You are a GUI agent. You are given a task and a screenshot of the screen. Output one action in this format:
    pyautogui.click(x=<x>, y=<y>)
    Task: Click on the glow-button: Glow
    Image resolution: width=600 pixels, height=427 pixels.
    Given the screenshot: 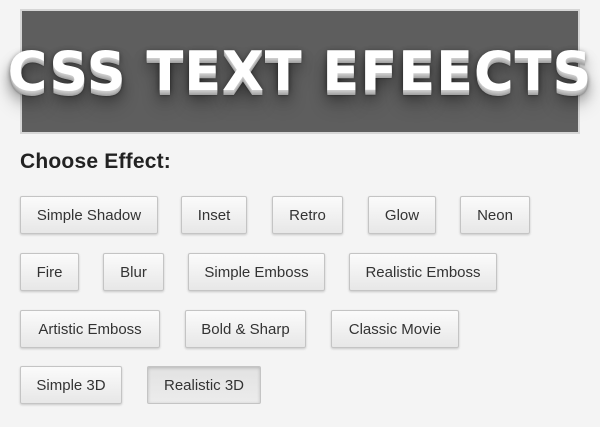 What is the action you would take?
    pyautogui.click(x=402, y=215)
    